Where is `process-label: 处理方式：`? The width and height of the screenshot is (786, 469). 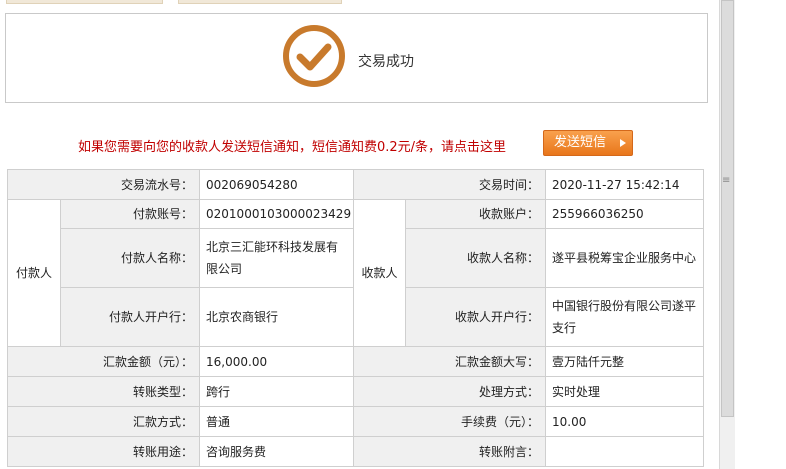 process-label: 处理方式： is located at coordinates (450, 391).